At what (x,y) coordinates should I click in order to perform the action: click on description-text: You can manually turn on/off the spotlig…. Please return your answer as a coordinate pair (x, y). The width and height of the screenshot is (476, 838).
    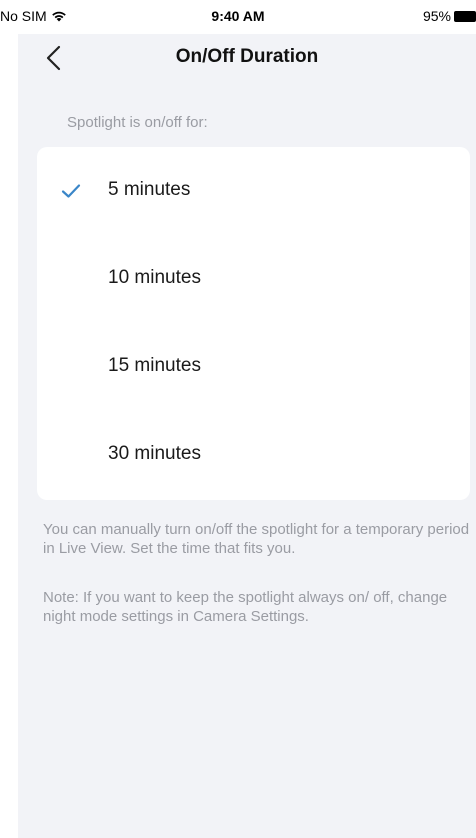
    Looking at the image, I should click on (256, 539).